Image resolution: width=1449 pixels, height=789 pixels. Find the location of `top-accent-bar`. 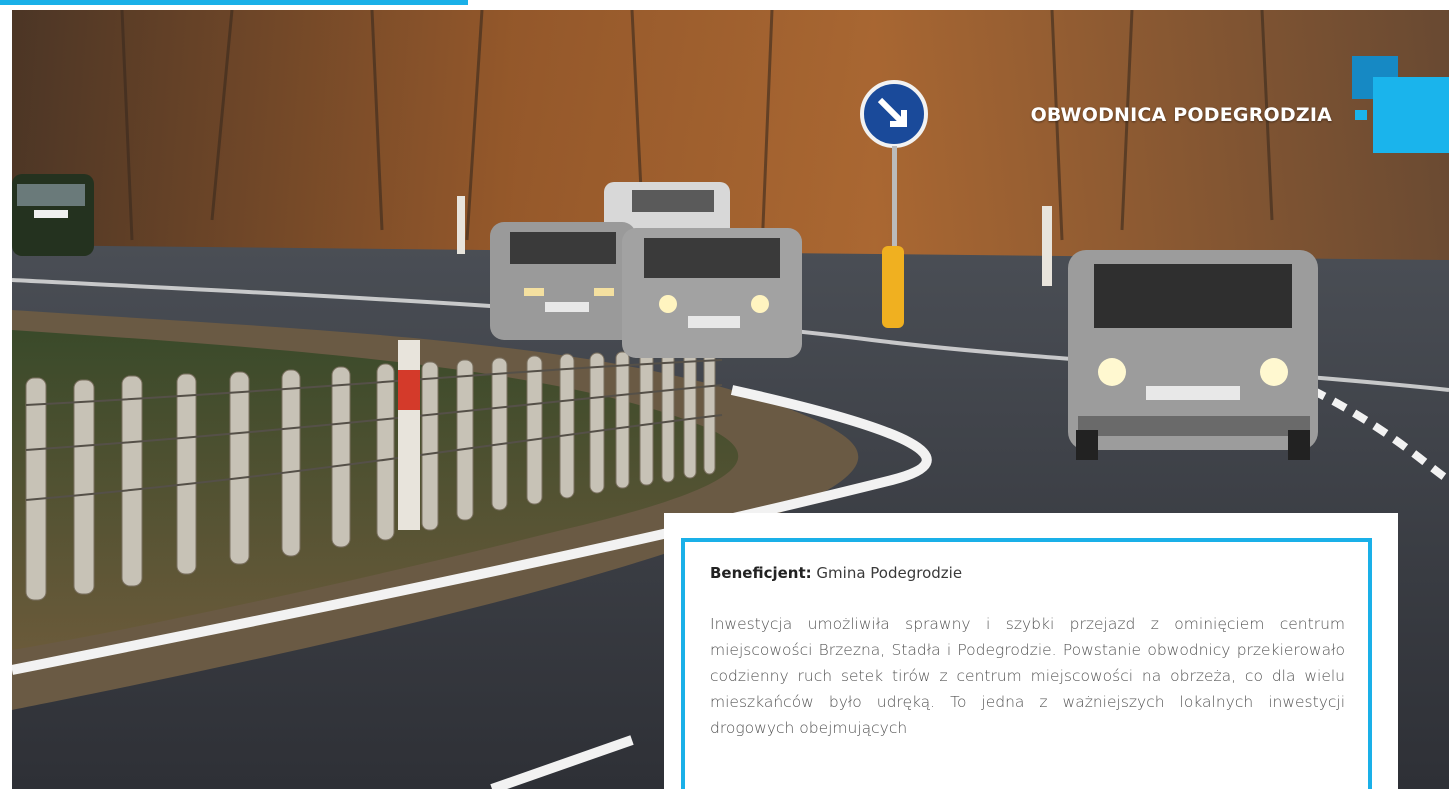

top-accent-bar is located at coordinates (234, 2).